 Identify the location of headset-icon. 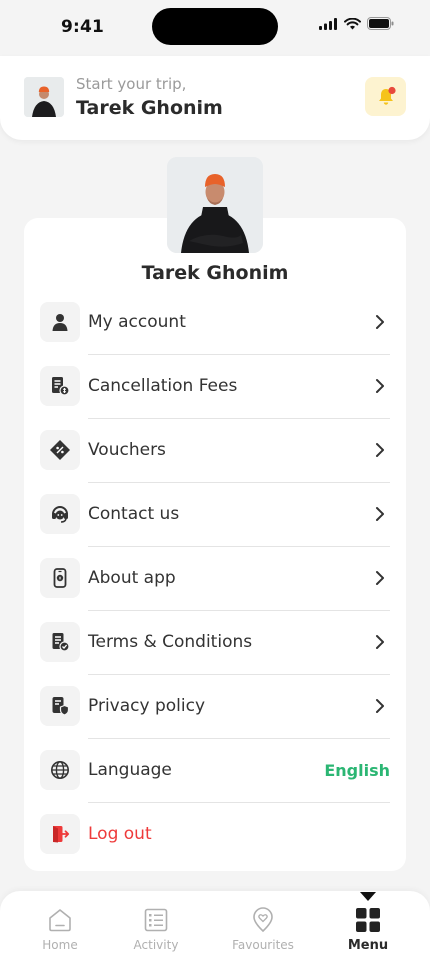
(60, 514).